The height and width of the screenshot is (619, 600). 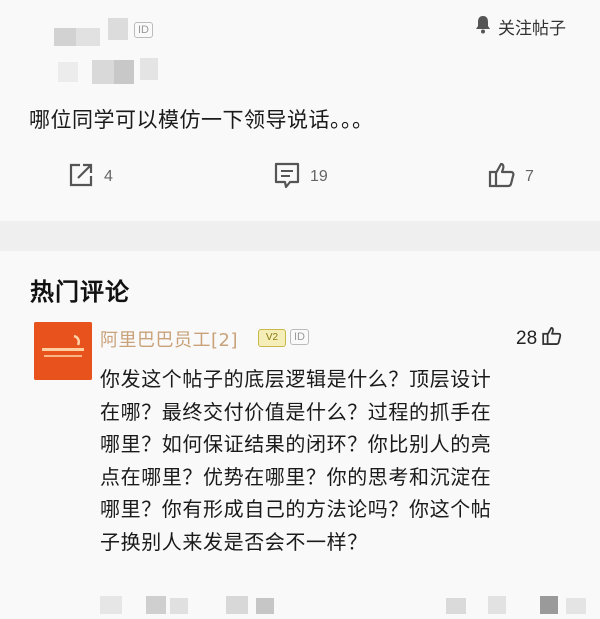 What do you see at coordinates (272, 338) in the screenshot?
I see `level-badge: V2` at bounding box center [272, 338].